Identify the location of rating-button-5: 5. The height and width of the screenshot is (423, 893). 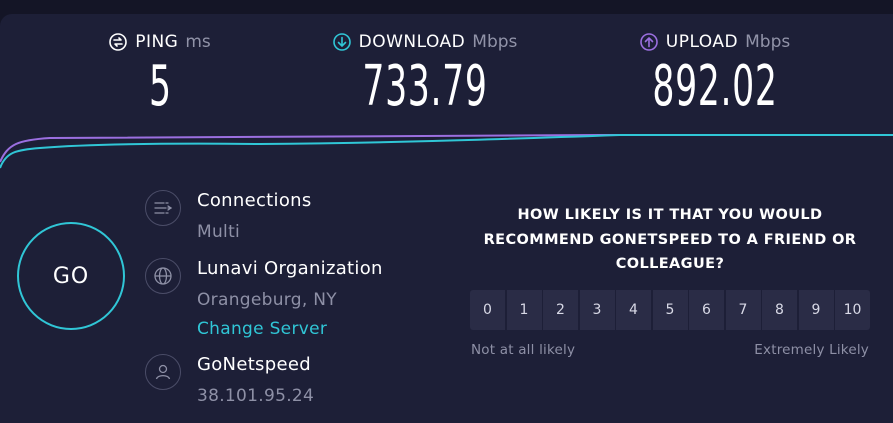
(670, 310).